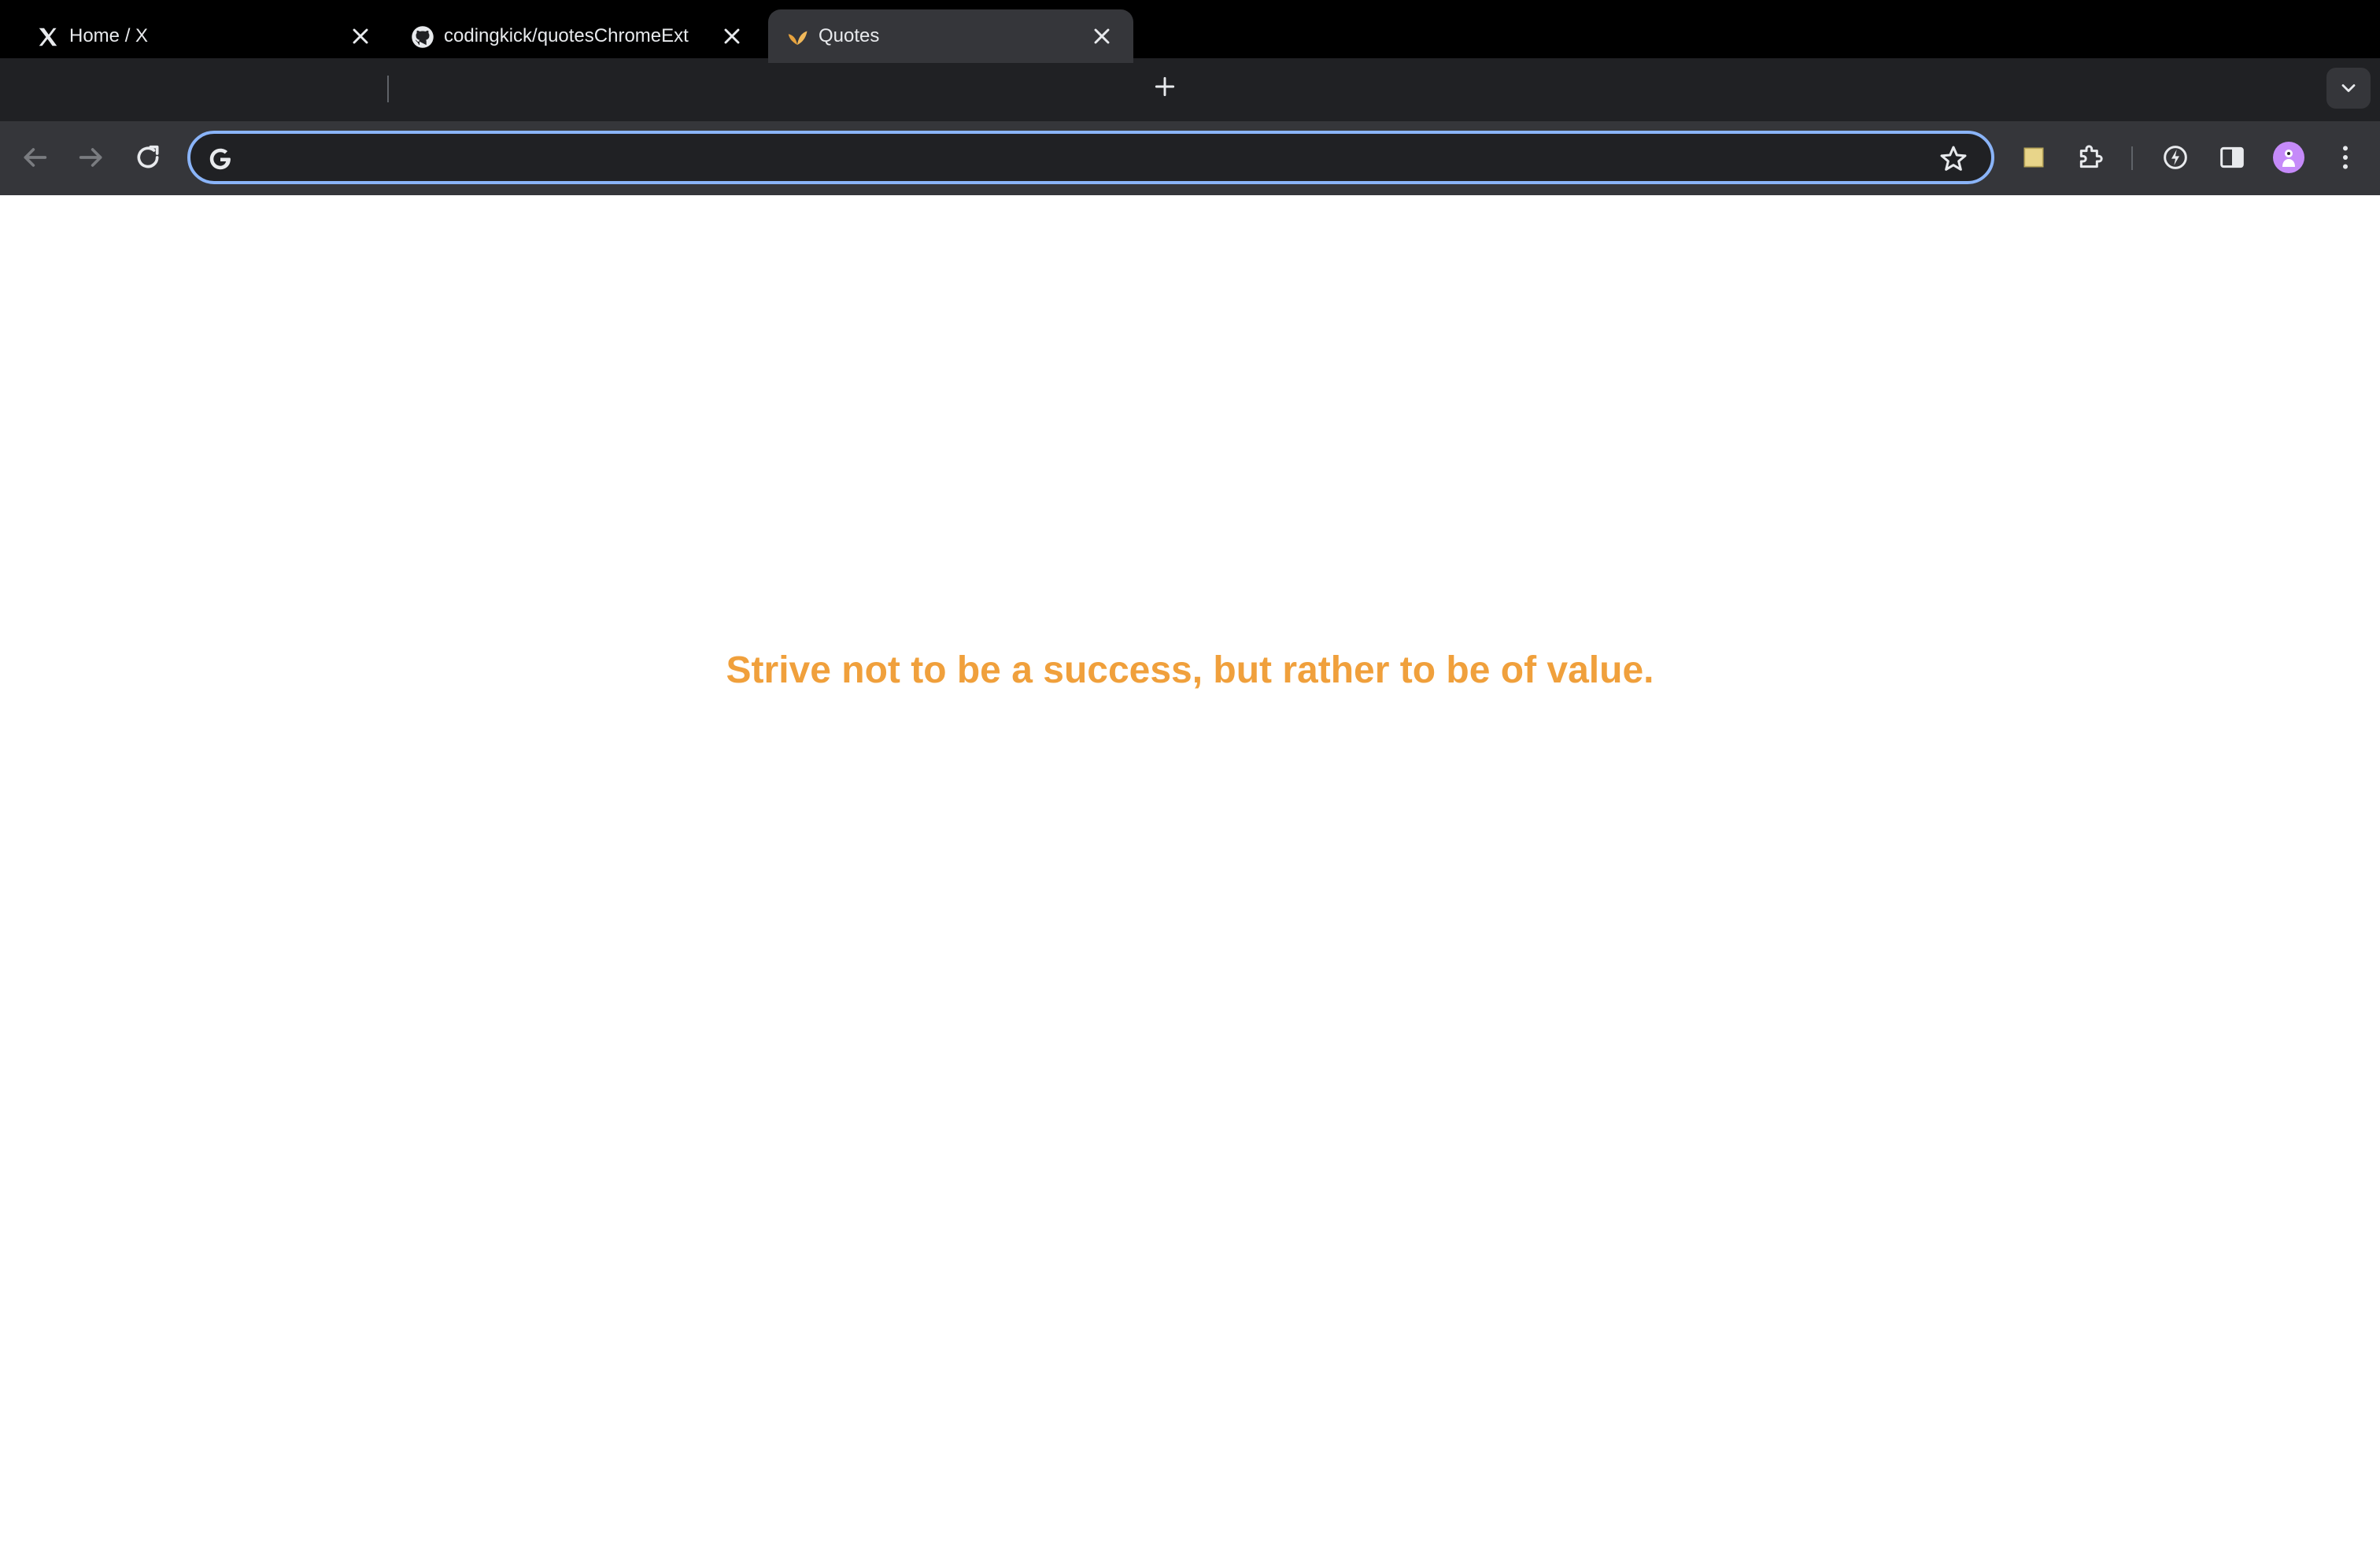 This screenshot has height=1546, width=2380. Describe the element at coordinates (388, 89) in the screenshot. I see `tab-divider` at that location.